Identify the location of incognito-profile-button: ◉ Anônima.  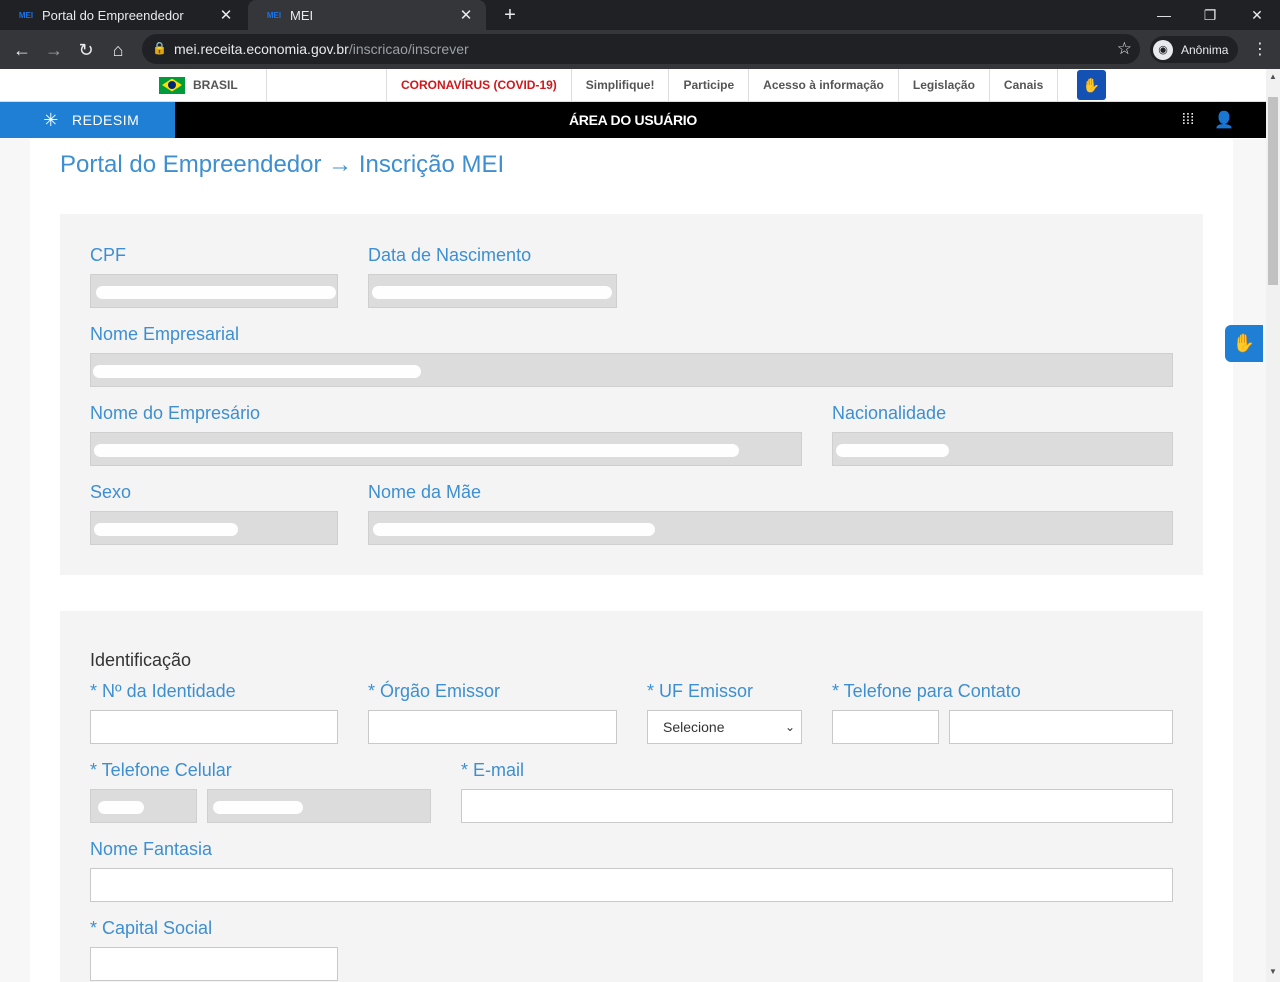
(1194, 49).